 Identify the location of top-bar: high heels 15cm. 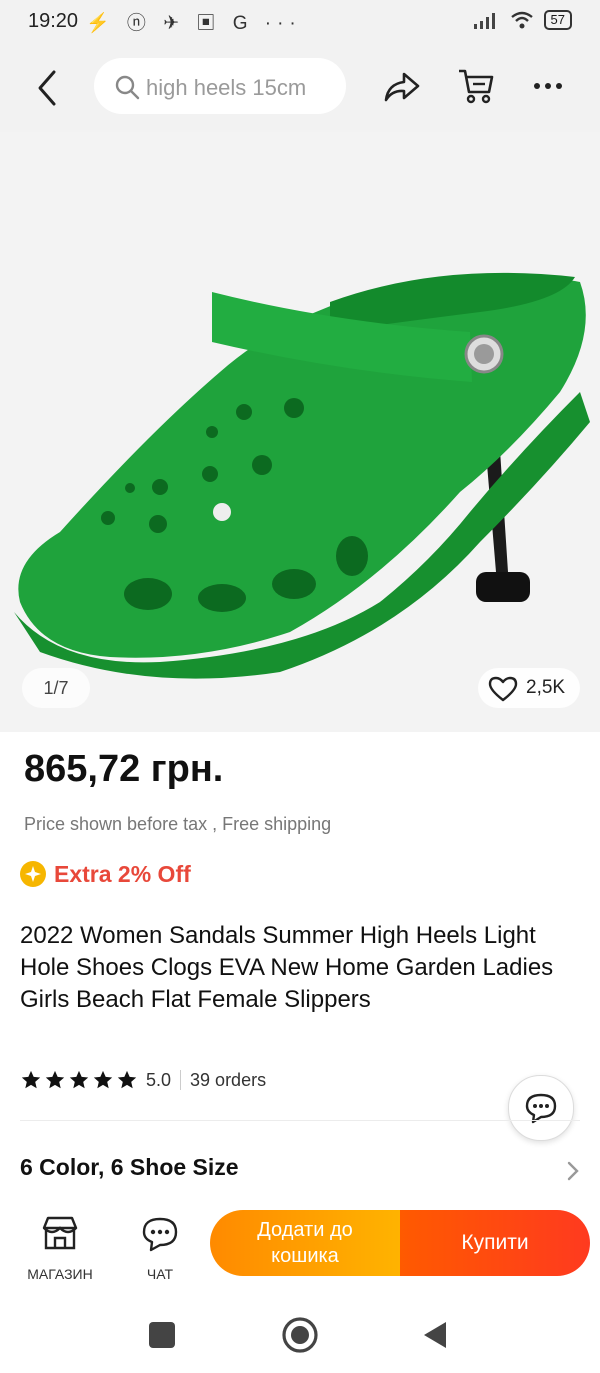
(300, 88).